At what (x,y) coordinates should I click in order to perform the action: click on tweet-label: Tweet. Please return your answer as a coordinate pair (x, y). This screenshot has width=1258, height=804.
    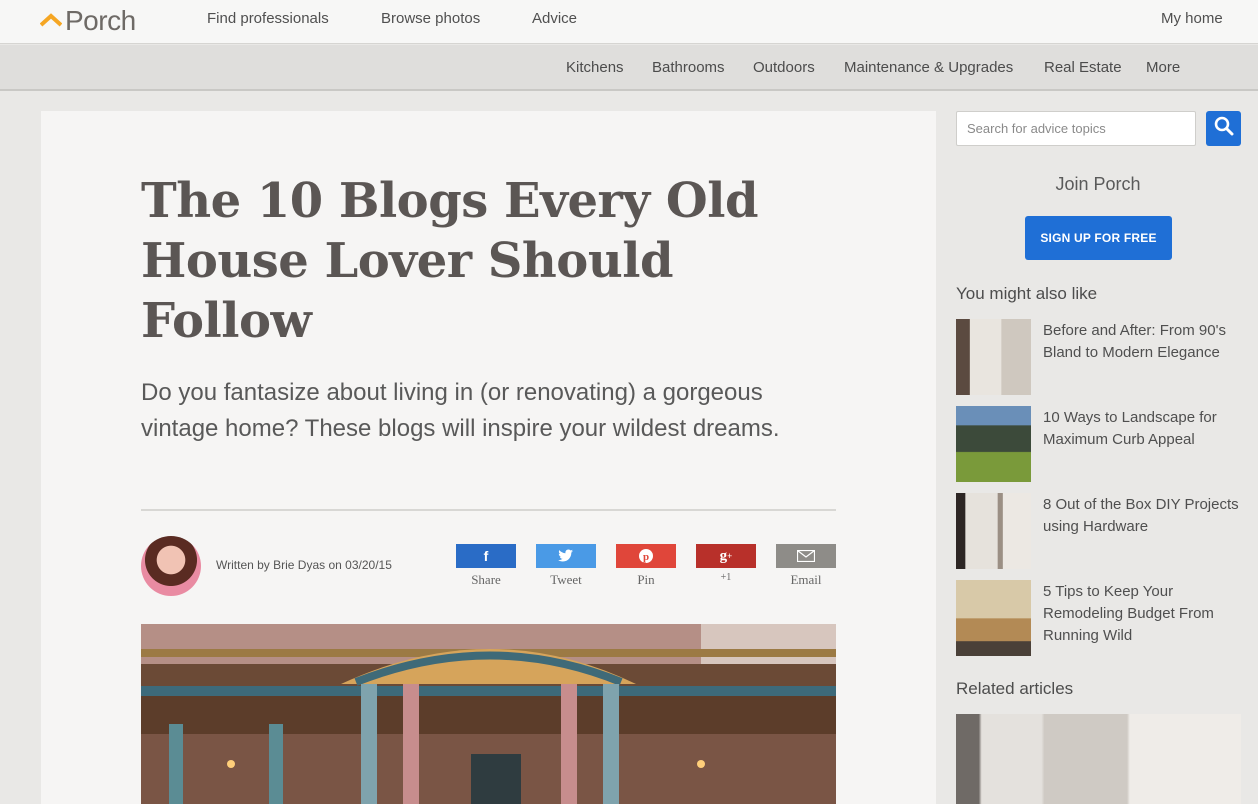
    Looking at the image, I should click on (566, 579).